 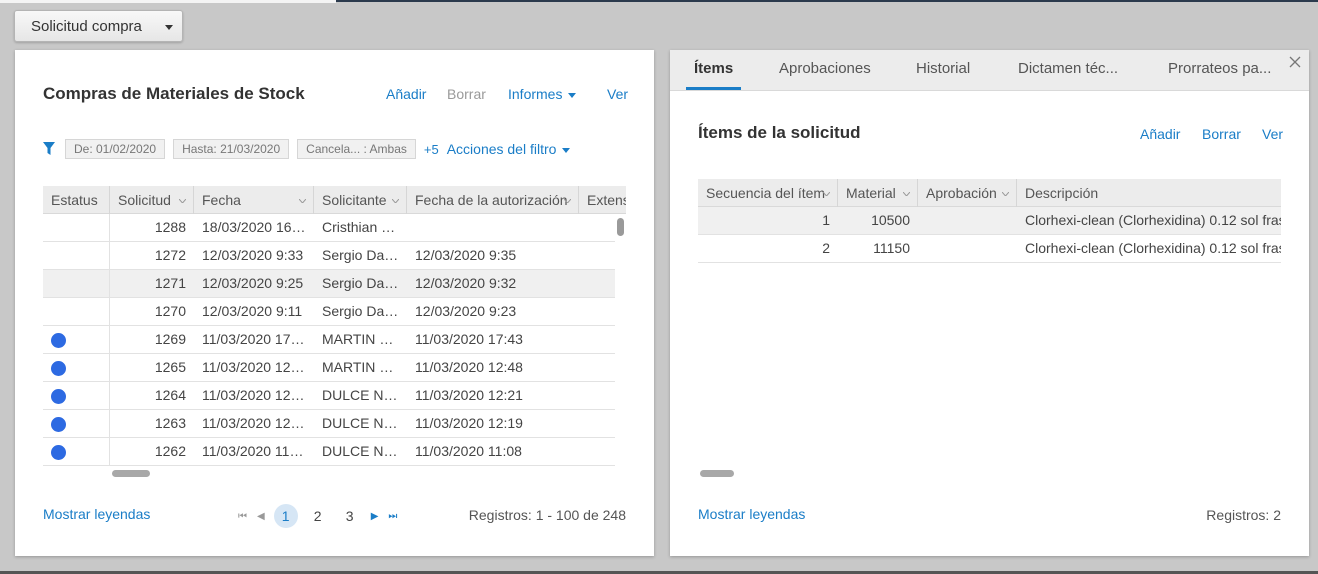 What do you see at coordinates (493, 228) in the screenshot?
I see `authorization-date-cell` at bounding box center [493, 228].